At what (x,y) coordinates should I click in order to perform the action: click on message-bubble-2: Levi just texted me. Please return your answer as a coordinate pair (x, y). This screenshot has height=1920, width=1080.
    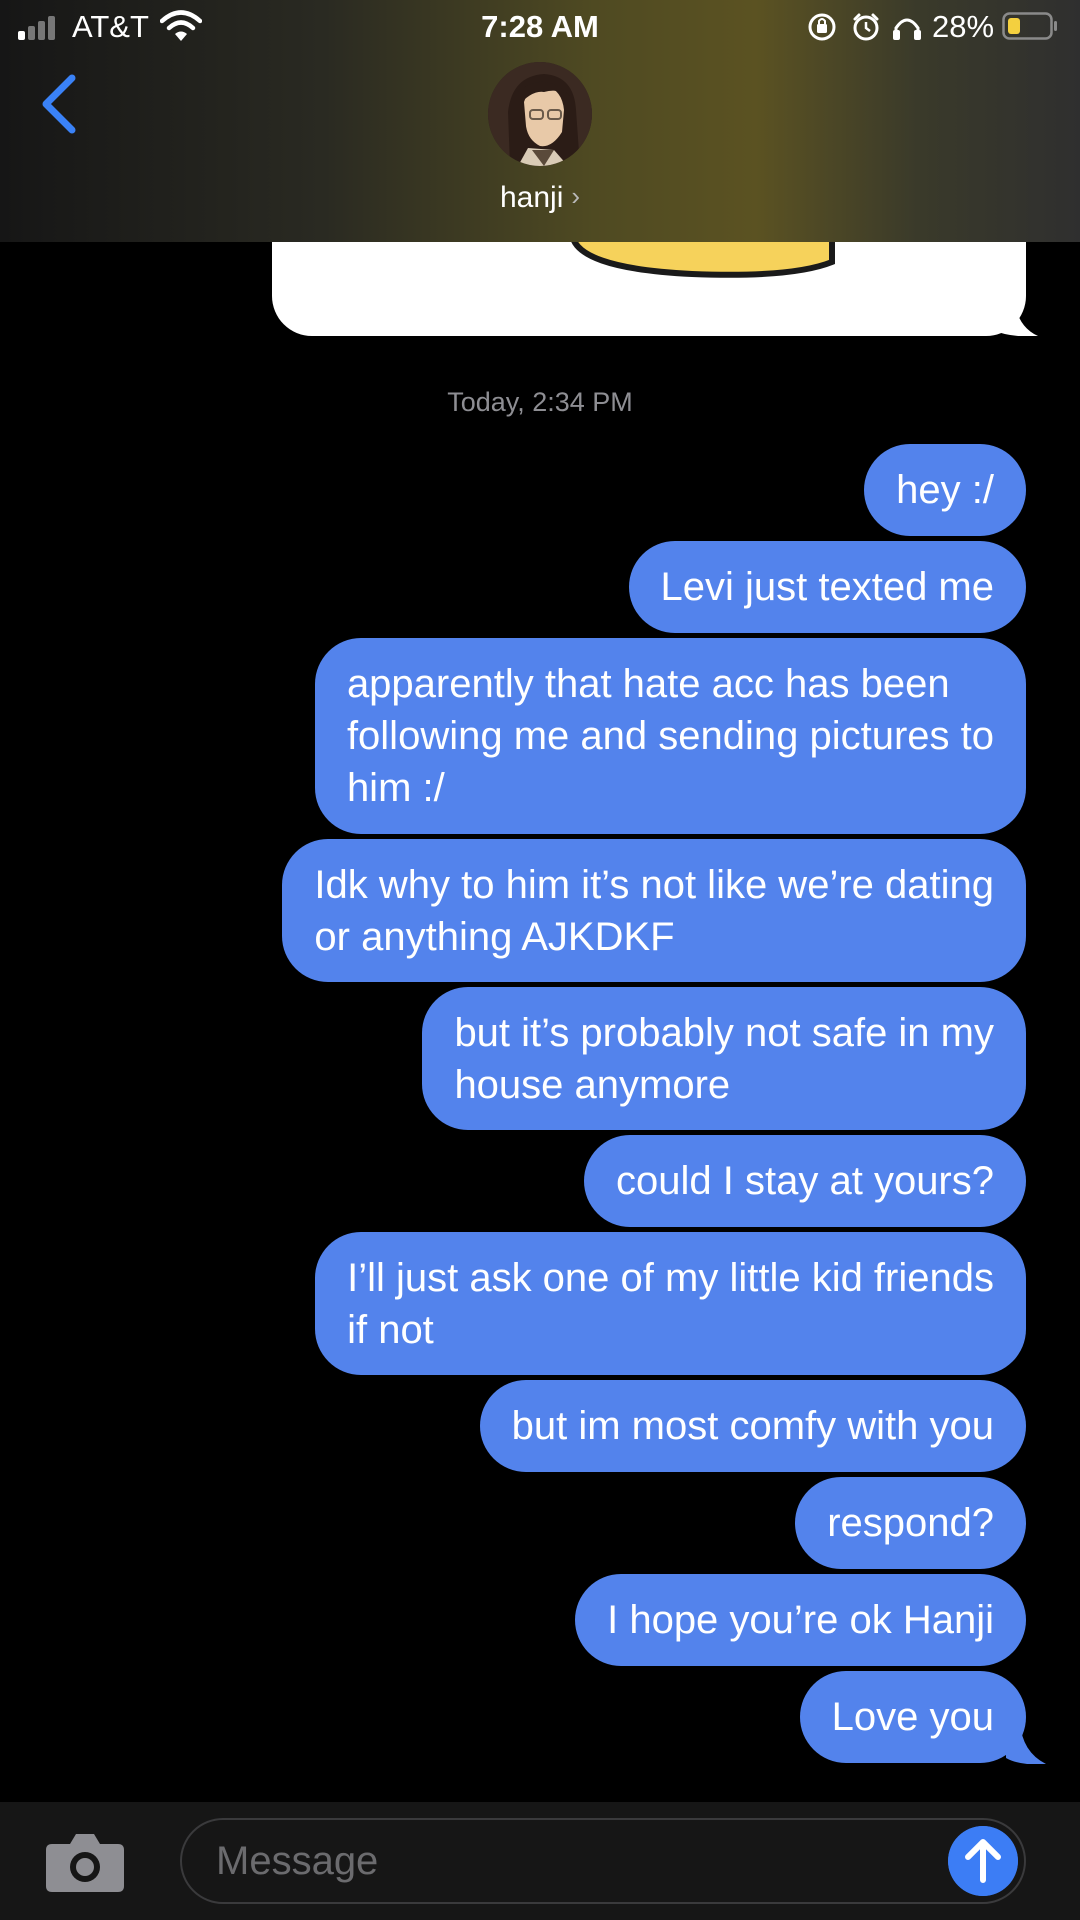
    Looking at the image, I should click on (827, 587).